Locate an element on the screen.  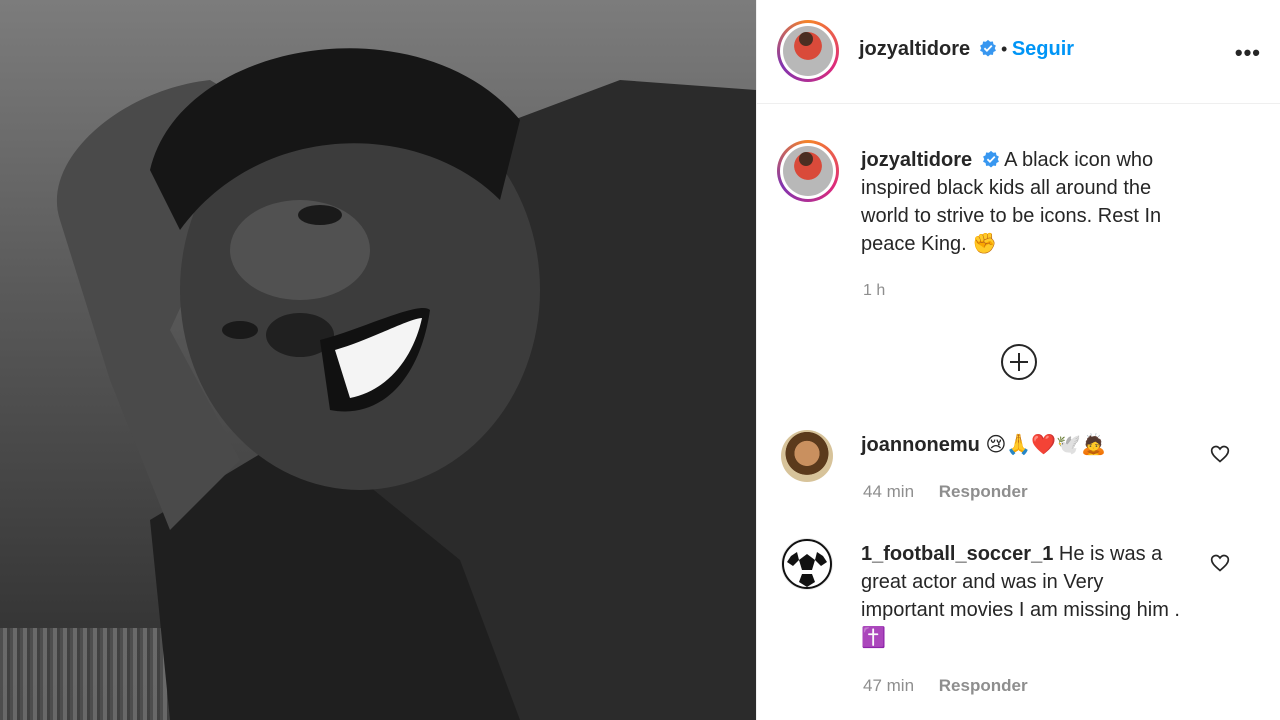
comment-meta: 47 min Responder is located at coordinates (945, 686).